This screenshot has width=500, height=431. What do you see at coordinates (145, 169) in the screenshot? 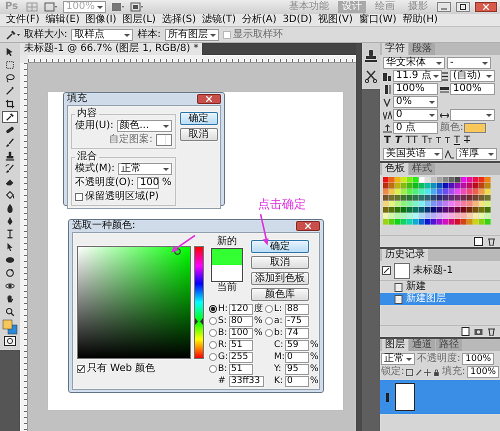
I see `mode-dropdown: 正常` at bounding box center [145, 169].